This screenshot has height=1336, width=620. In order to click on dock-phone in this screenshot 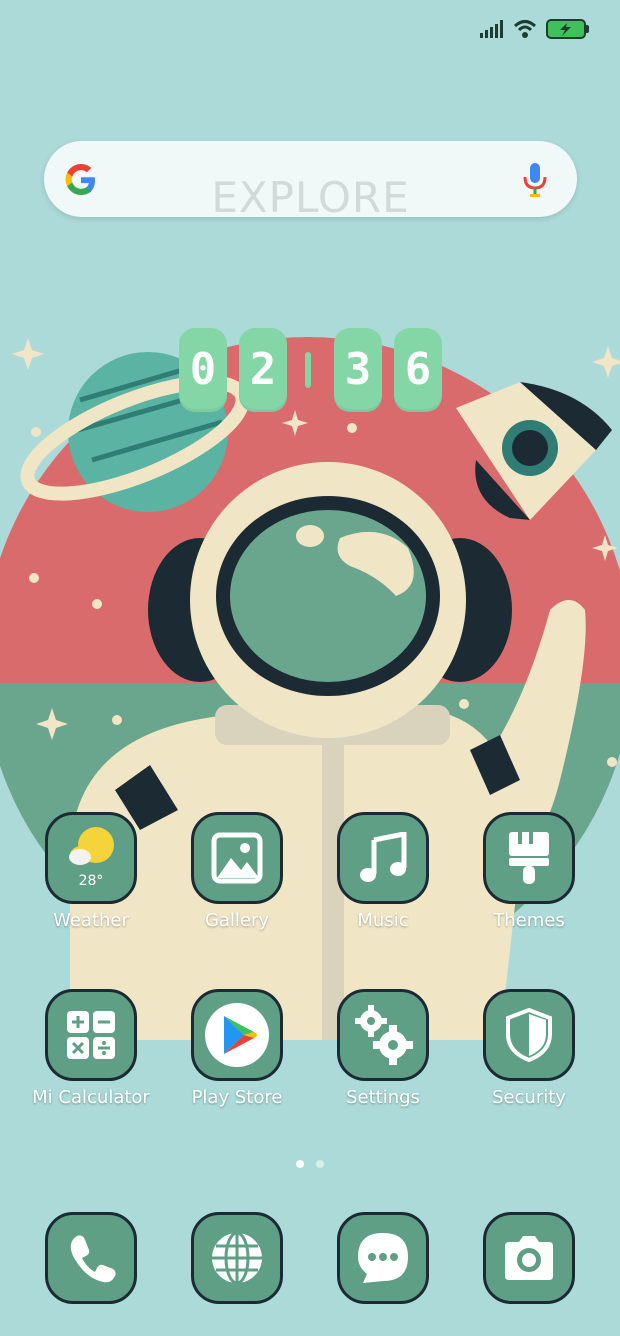, I will do `click(91, 1258)`.